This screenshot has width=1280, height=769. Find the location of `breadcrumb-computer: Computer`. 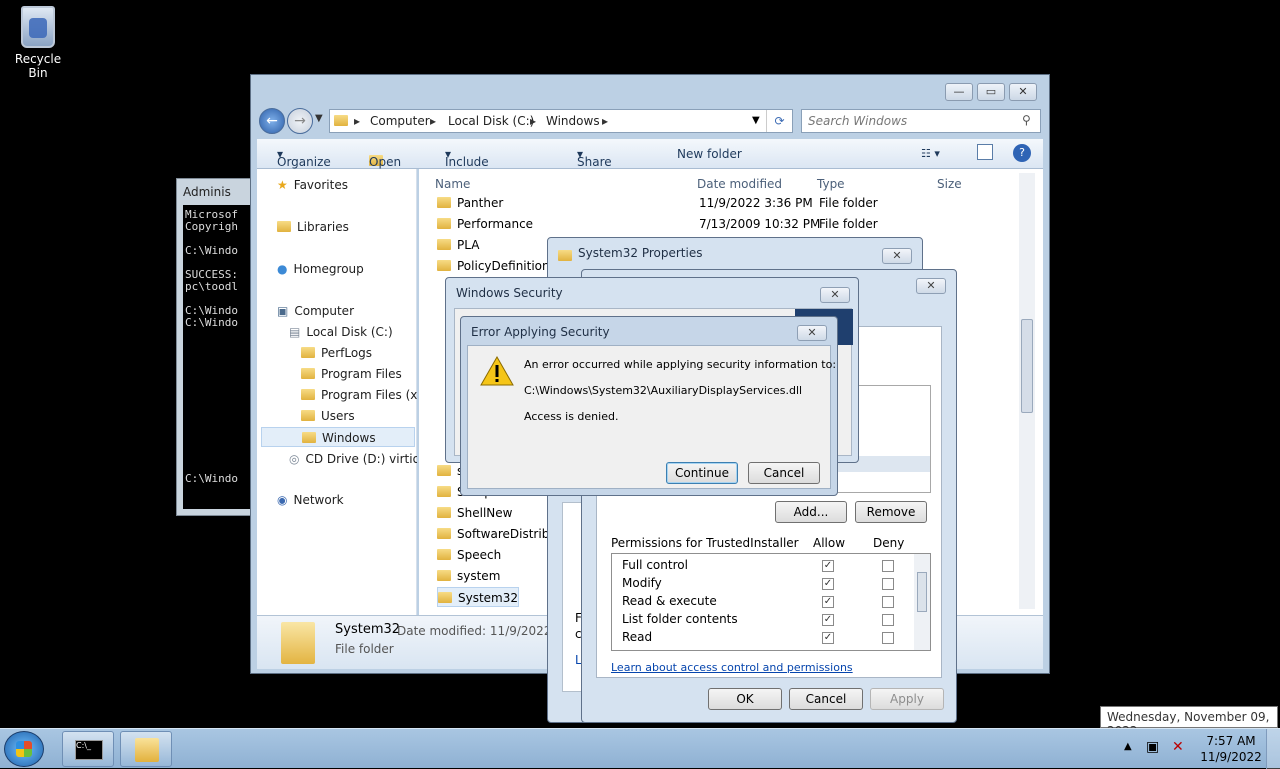

breadcrumb-computer: Computer is located at coordinates (400, 121).